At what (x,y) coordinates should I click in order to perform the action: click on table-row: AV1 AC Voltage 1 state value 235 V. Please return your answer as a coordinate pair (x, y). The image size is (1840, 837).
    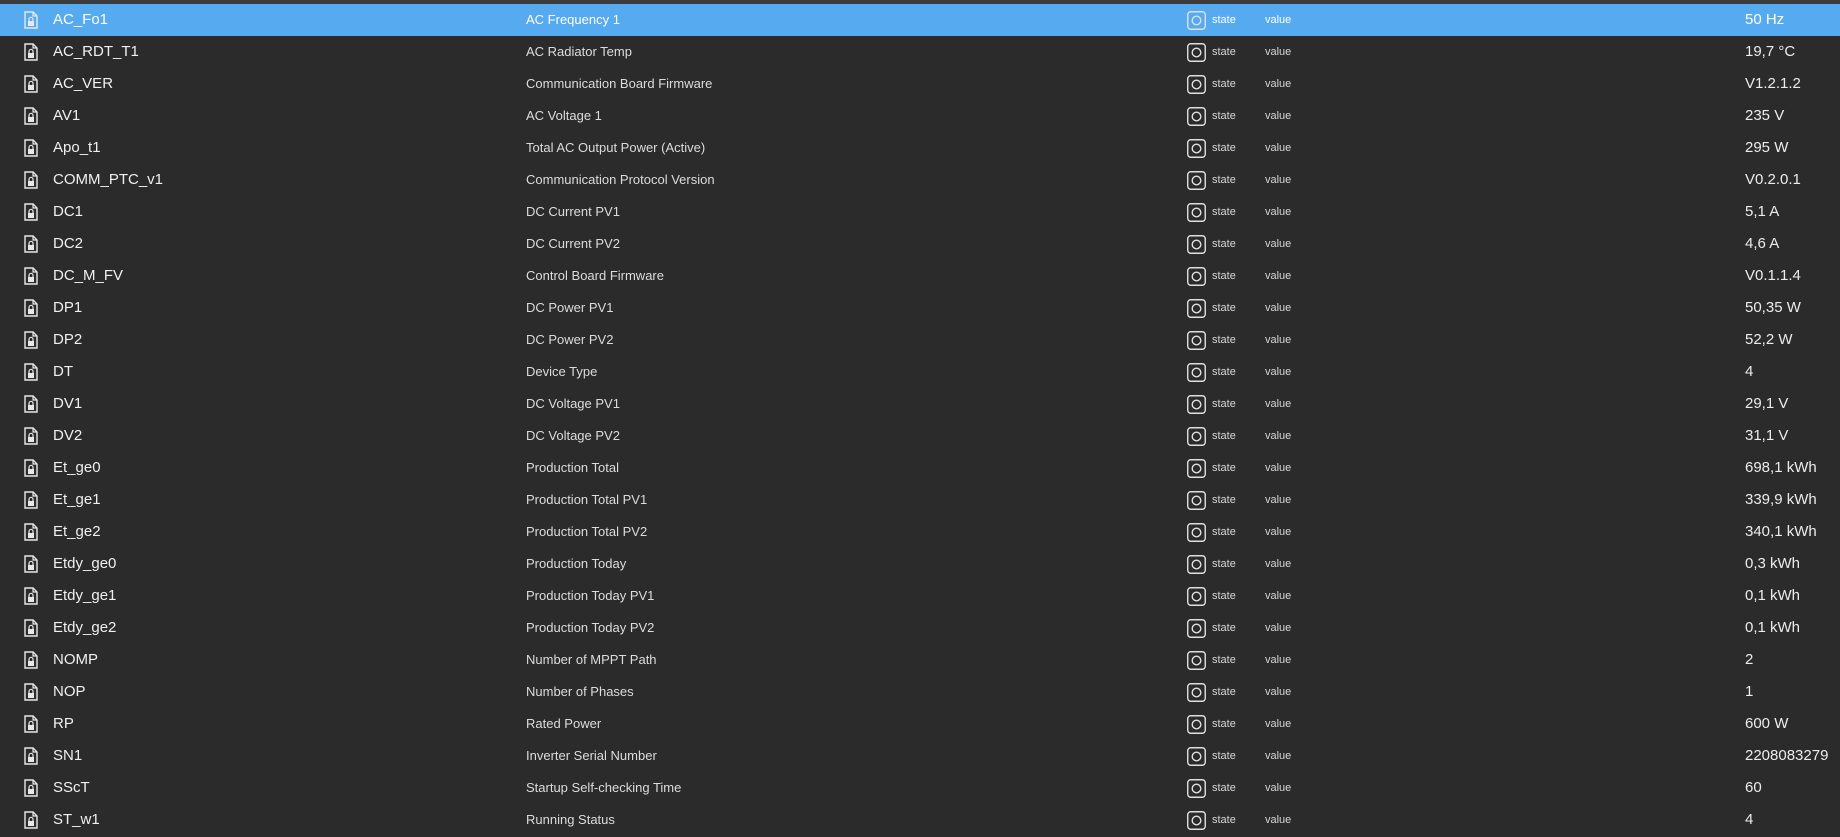
    Looking at the image, I should click on (920, 116).